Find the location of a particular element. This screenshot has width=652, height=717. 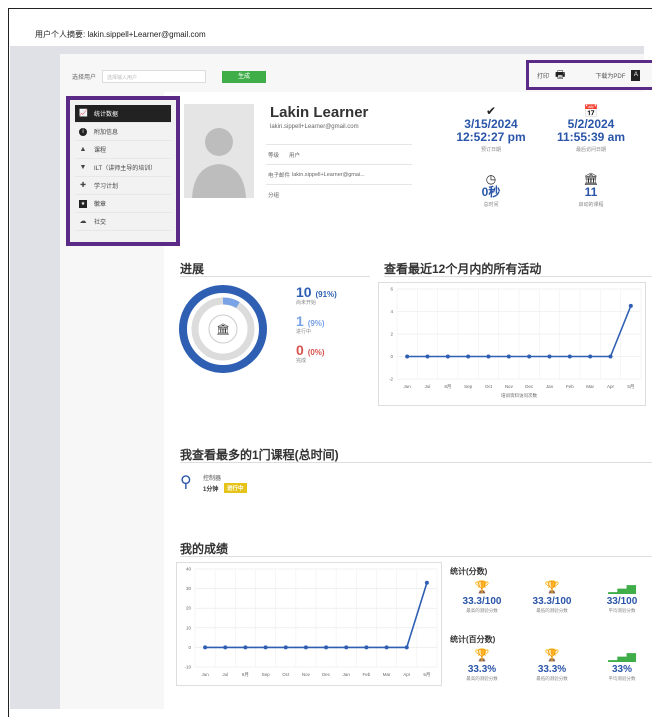

x-tick-label: Apr is located at coordinates (611, 386).